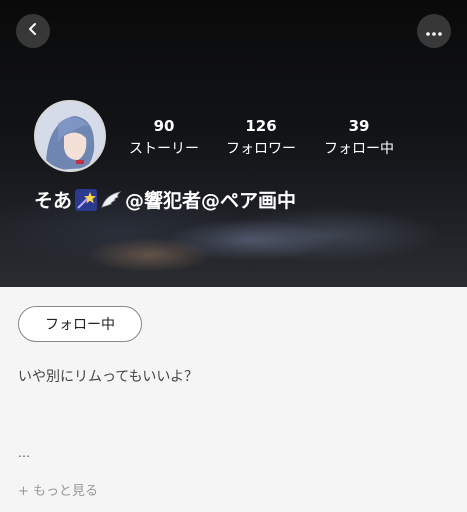  I want to click on stat-label: フォロワー, so click(261, 149).